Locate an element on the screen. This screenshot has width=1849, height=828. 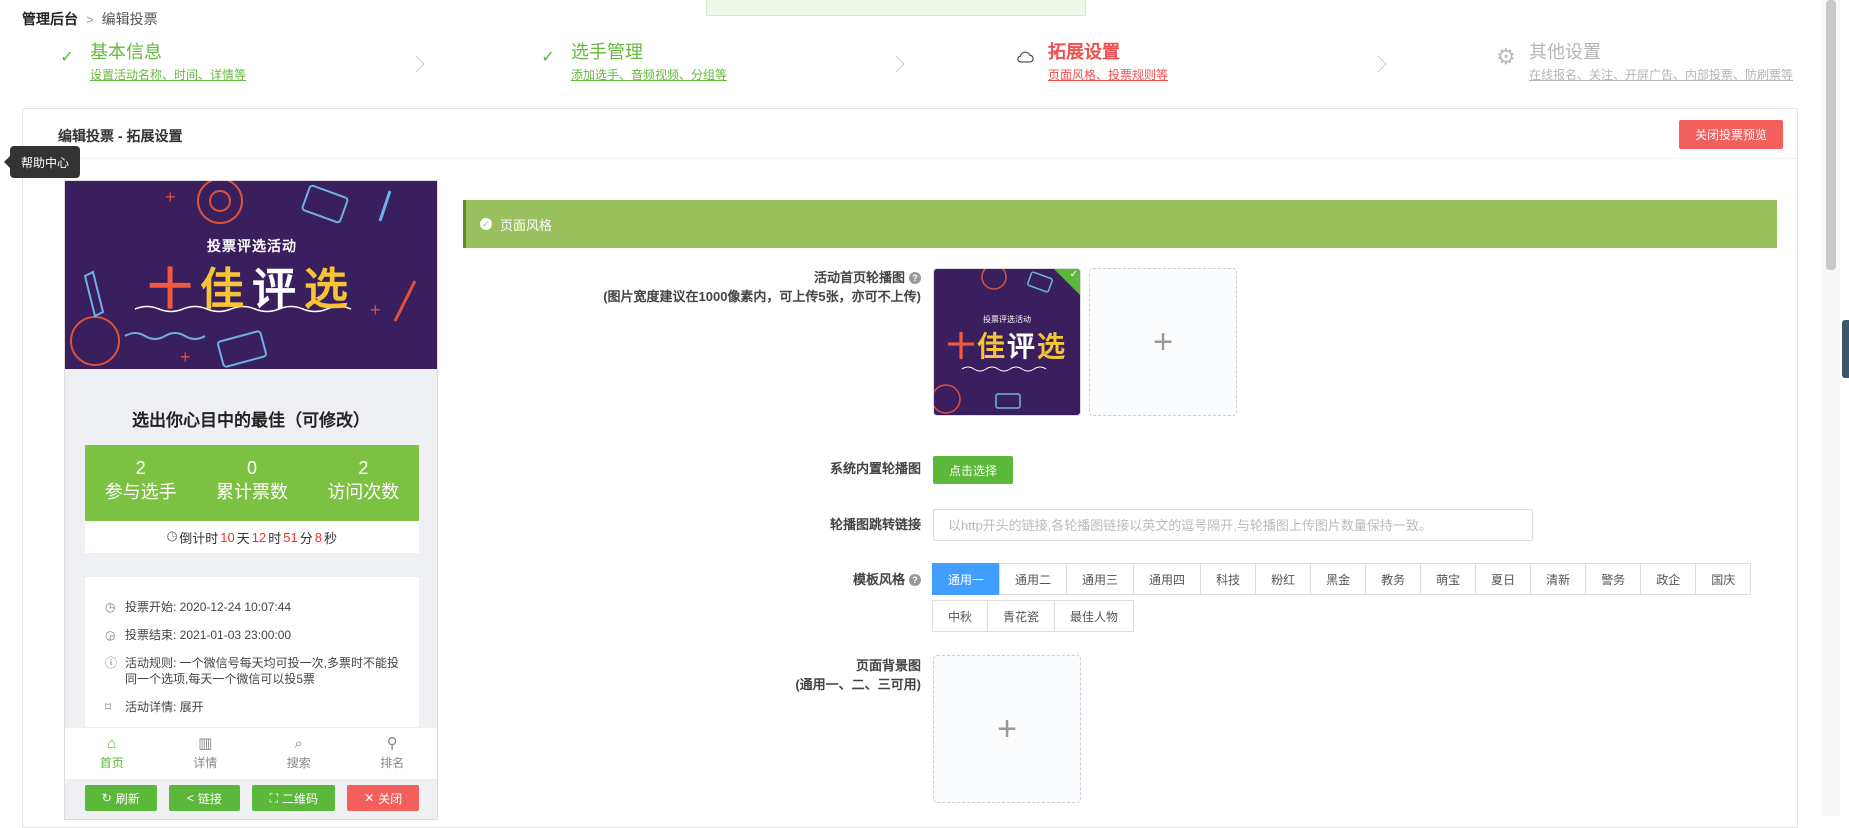
template-option: 青花瓷 is located at coordinates (1021, 616).